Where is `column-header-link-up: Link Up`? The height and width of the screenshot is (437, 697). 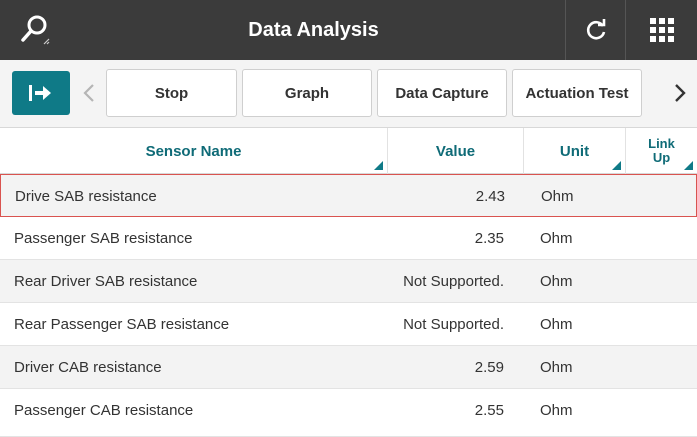
column-header-link-up: Link Up is located at coordinates (661, 151).